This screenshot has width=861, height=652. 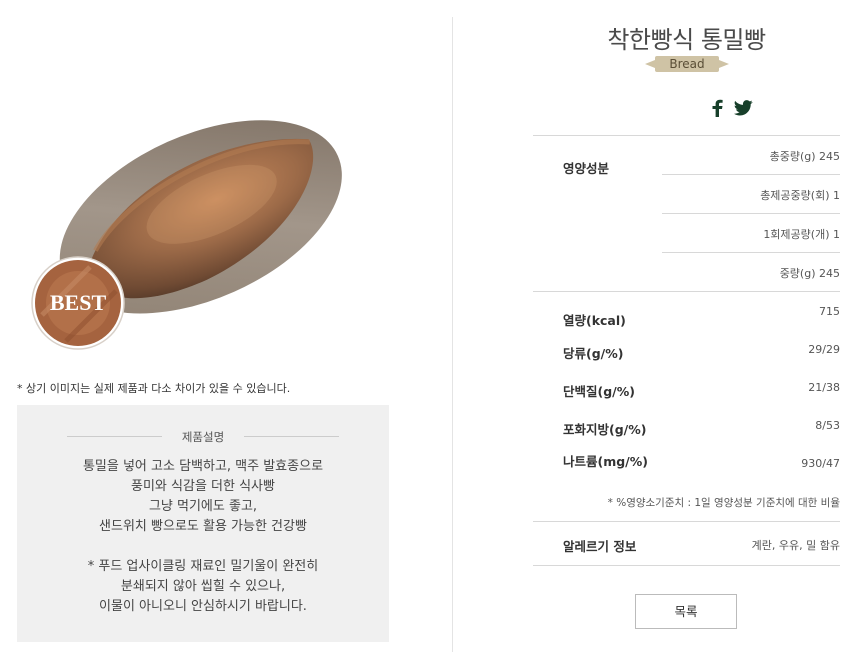 I want to click on nutrition-section-label: 영양성분, so click(x=586, y=168).